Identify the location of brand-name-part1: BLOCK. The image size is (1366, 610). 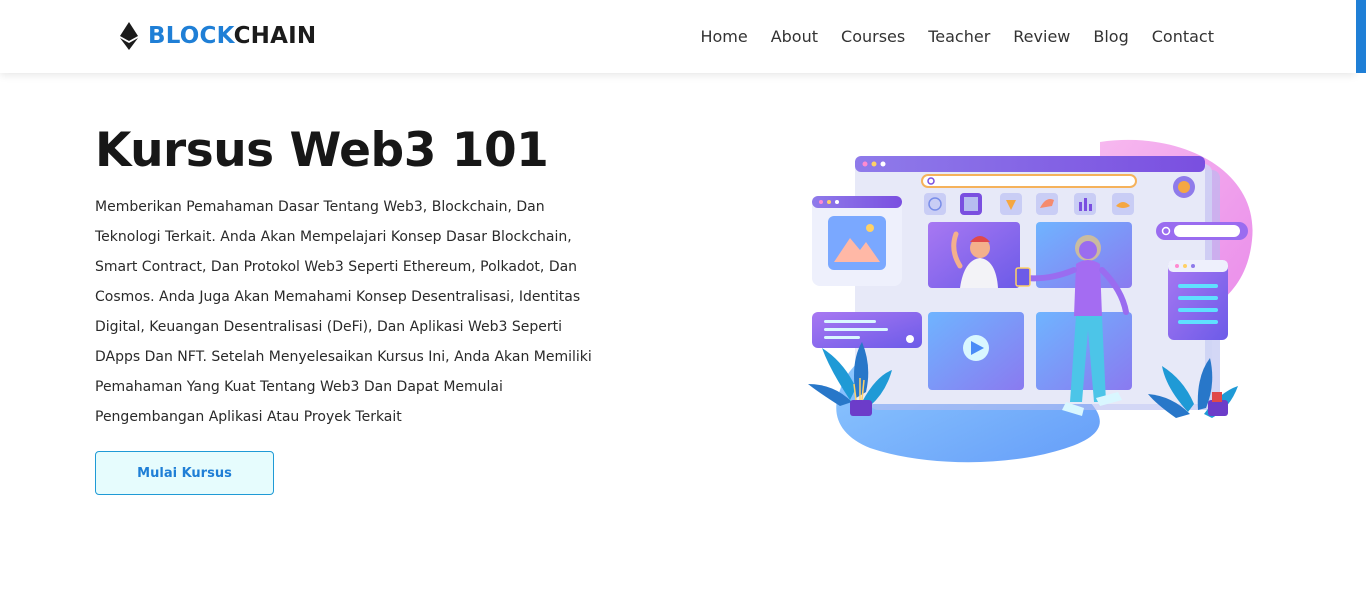
(191, 36).